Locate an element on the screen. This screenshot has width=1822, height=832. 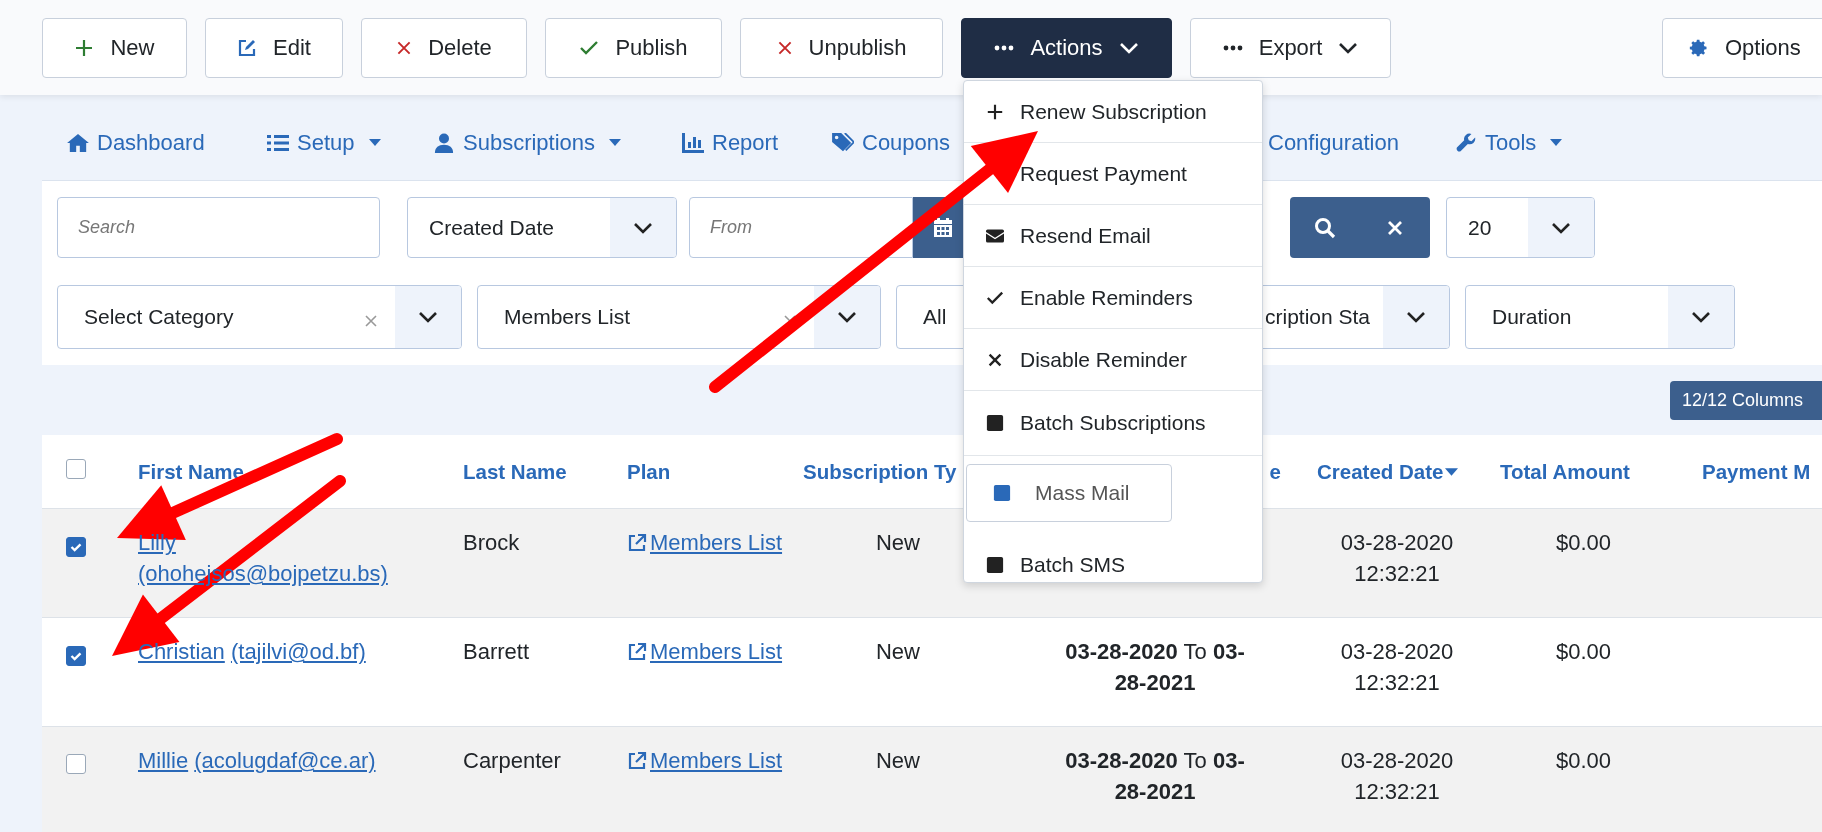
edit-icon is located at coordinates (247, 47).